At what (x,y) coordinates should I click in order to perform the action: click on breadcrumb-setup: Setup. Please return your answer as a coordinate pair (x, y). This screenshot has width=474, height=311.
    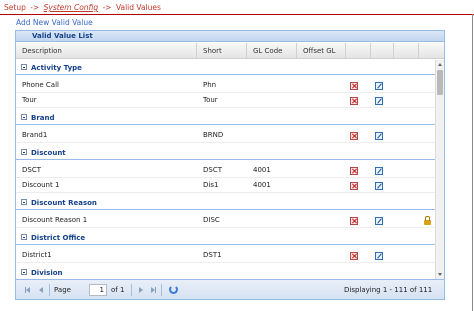
    Looking at the image, I should click on (15, 7).